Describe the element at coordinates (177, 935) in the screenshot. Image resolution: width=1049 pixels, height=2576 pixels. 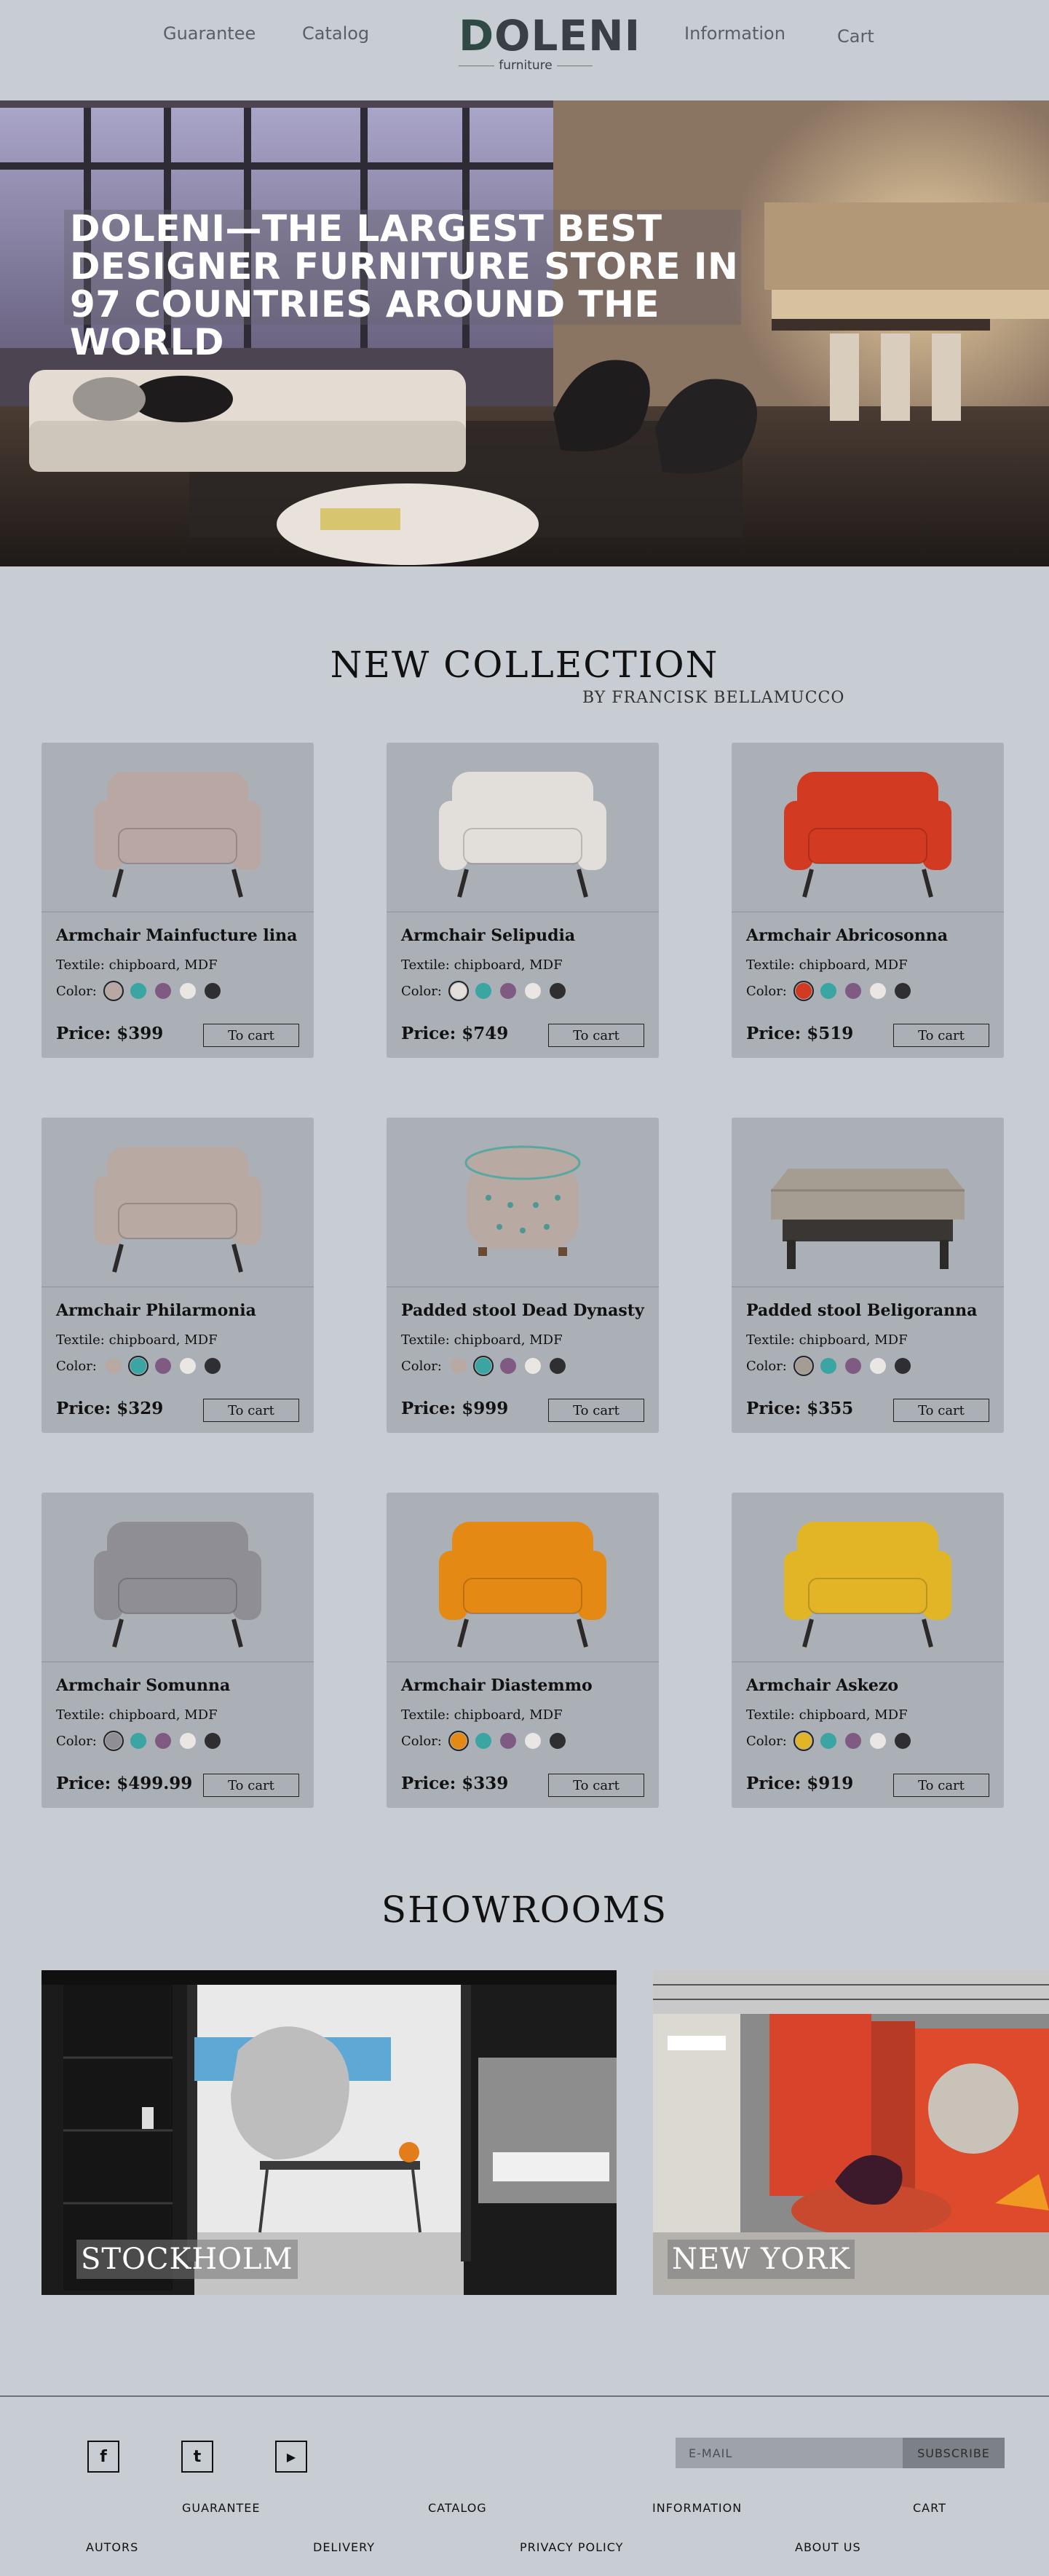
I see `product-name: Armchair Mainfucture lina` at that location.